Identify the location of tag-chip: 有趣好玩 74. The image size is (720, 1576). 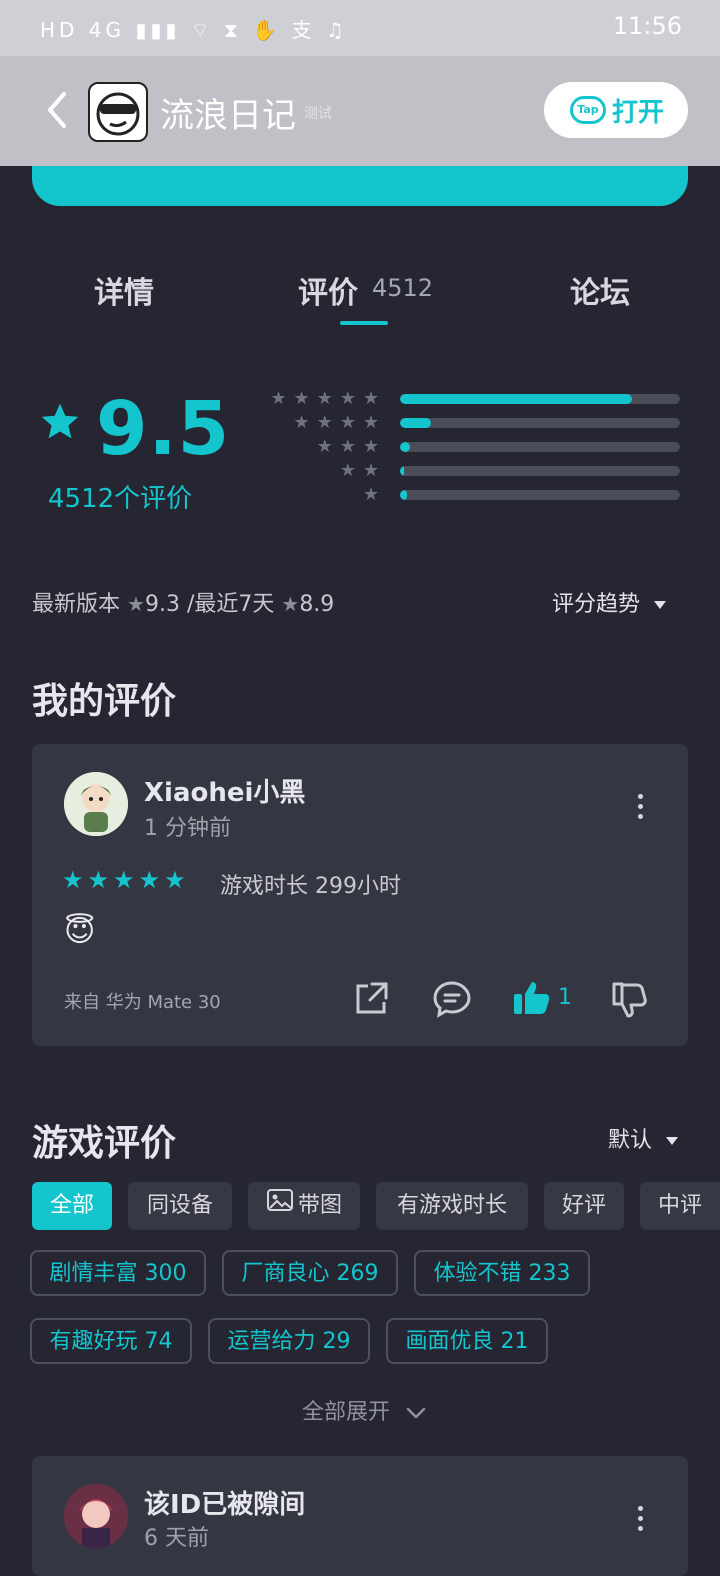
(111, 1341).